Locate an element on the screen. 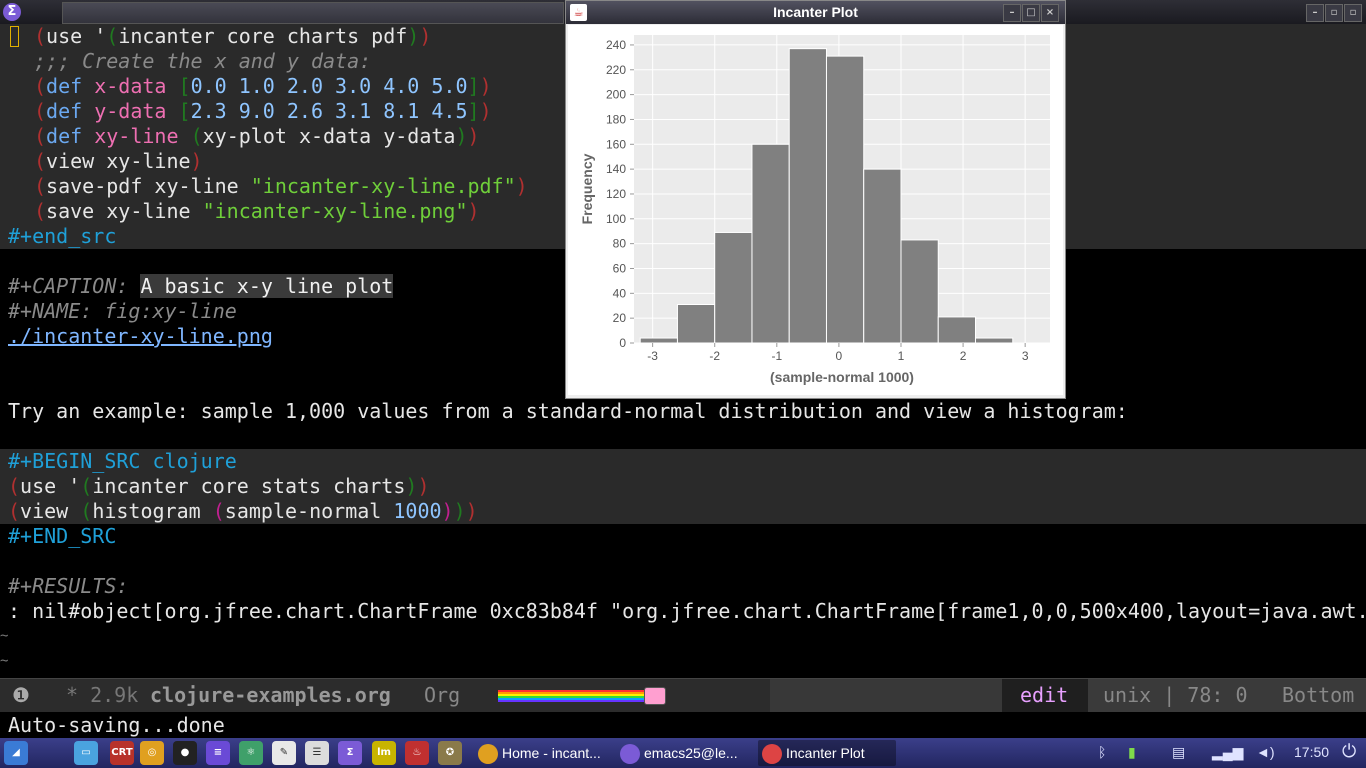 The height and width of the screenshot is (768, 1366). code-line: (use '(incanter core stats charts)) is located at coordinates (218, 486).